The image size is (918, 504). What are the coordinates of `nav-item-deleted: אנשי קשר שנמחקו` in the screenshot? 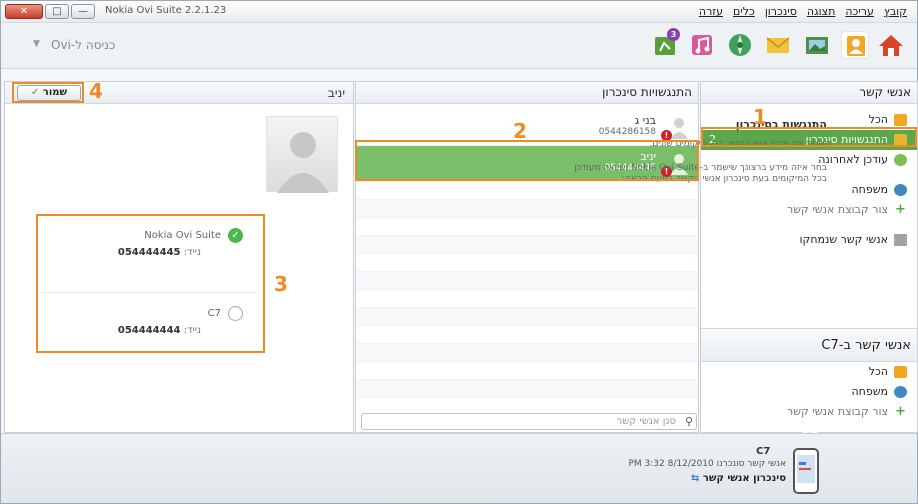 It's located at (809, 240).